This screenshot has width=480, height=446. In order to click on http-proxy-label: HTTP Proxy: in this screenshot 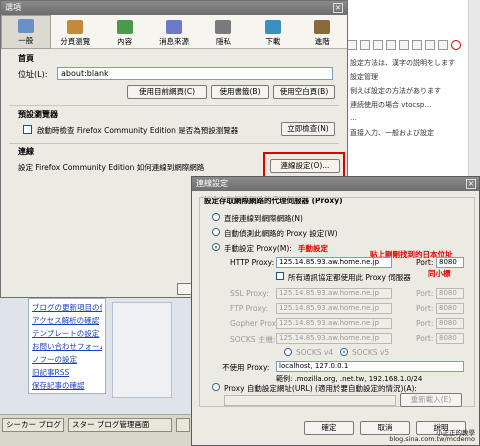, I will do `click(252, 262)`.